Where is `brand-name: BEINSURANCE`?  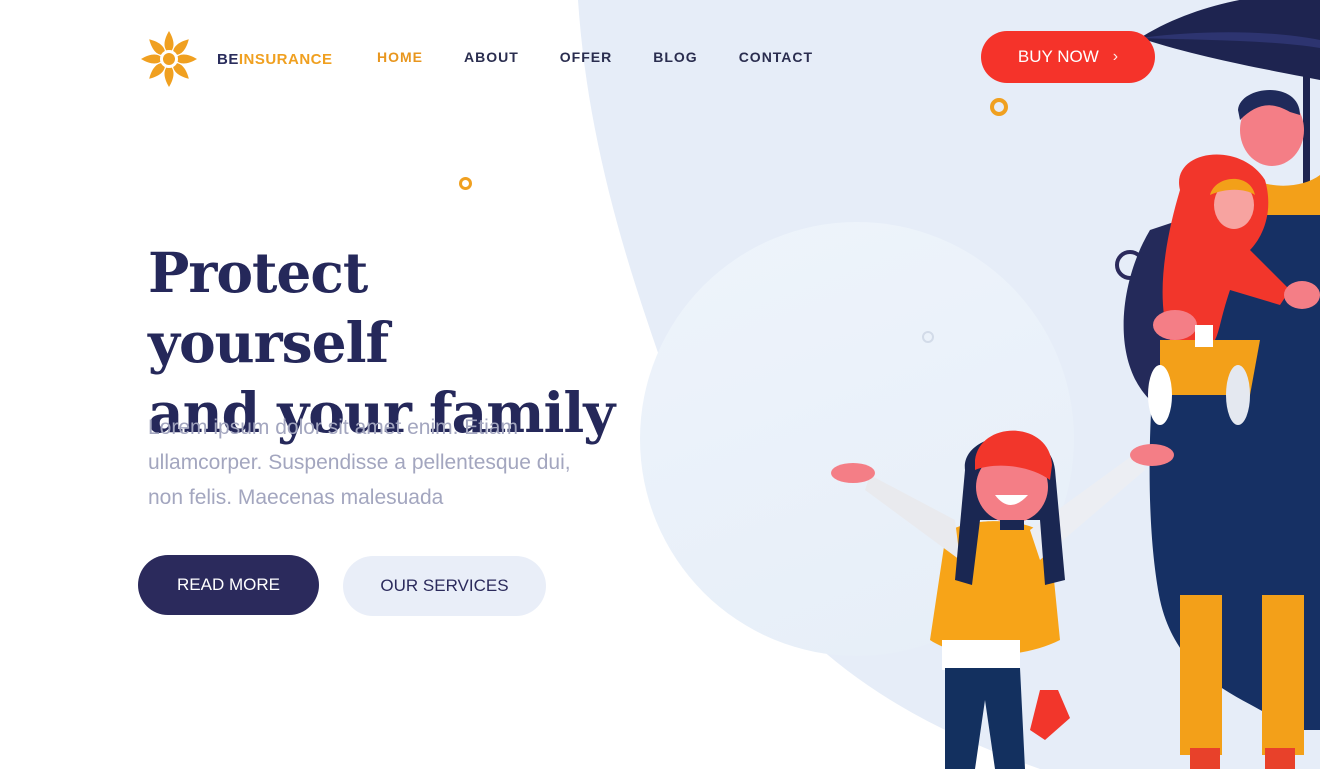 brand-name: BEINSURANCE is located at coordinates (275, 59).